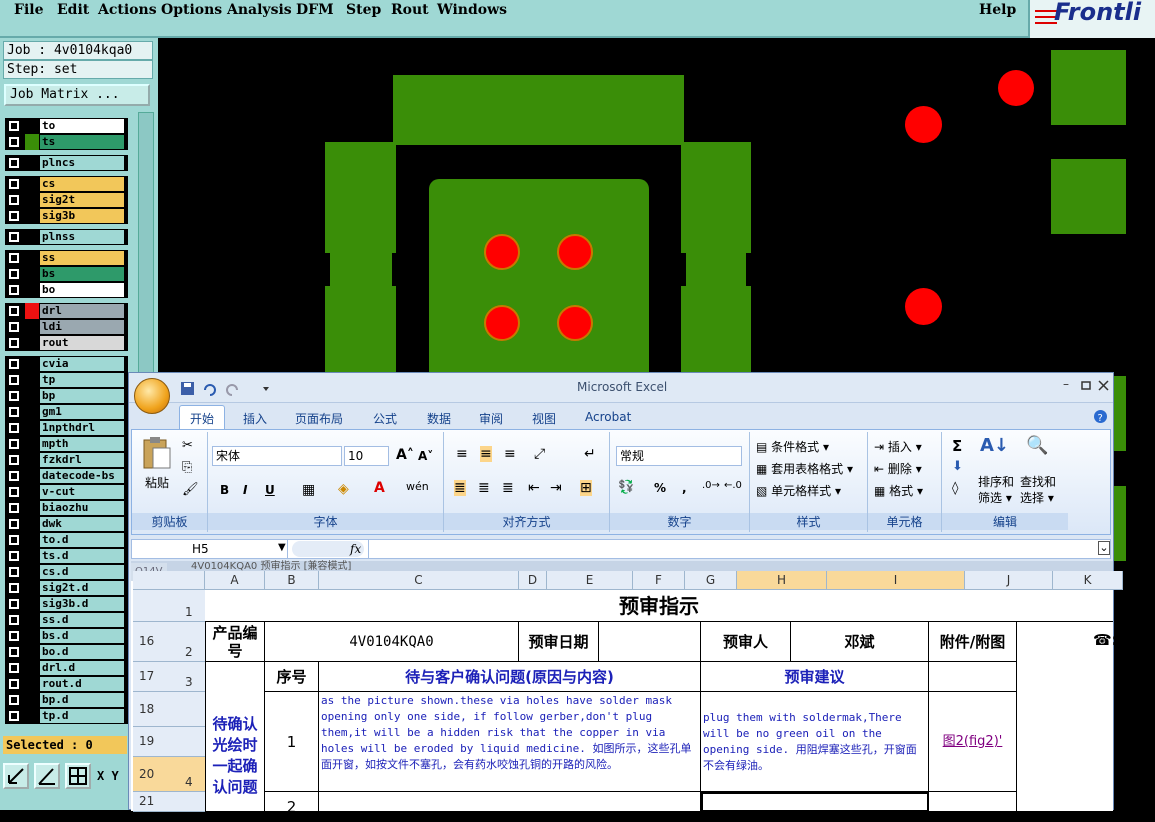  I want to click on sort-filter-button: 排序和筛选 ▾, so click(998, 490).